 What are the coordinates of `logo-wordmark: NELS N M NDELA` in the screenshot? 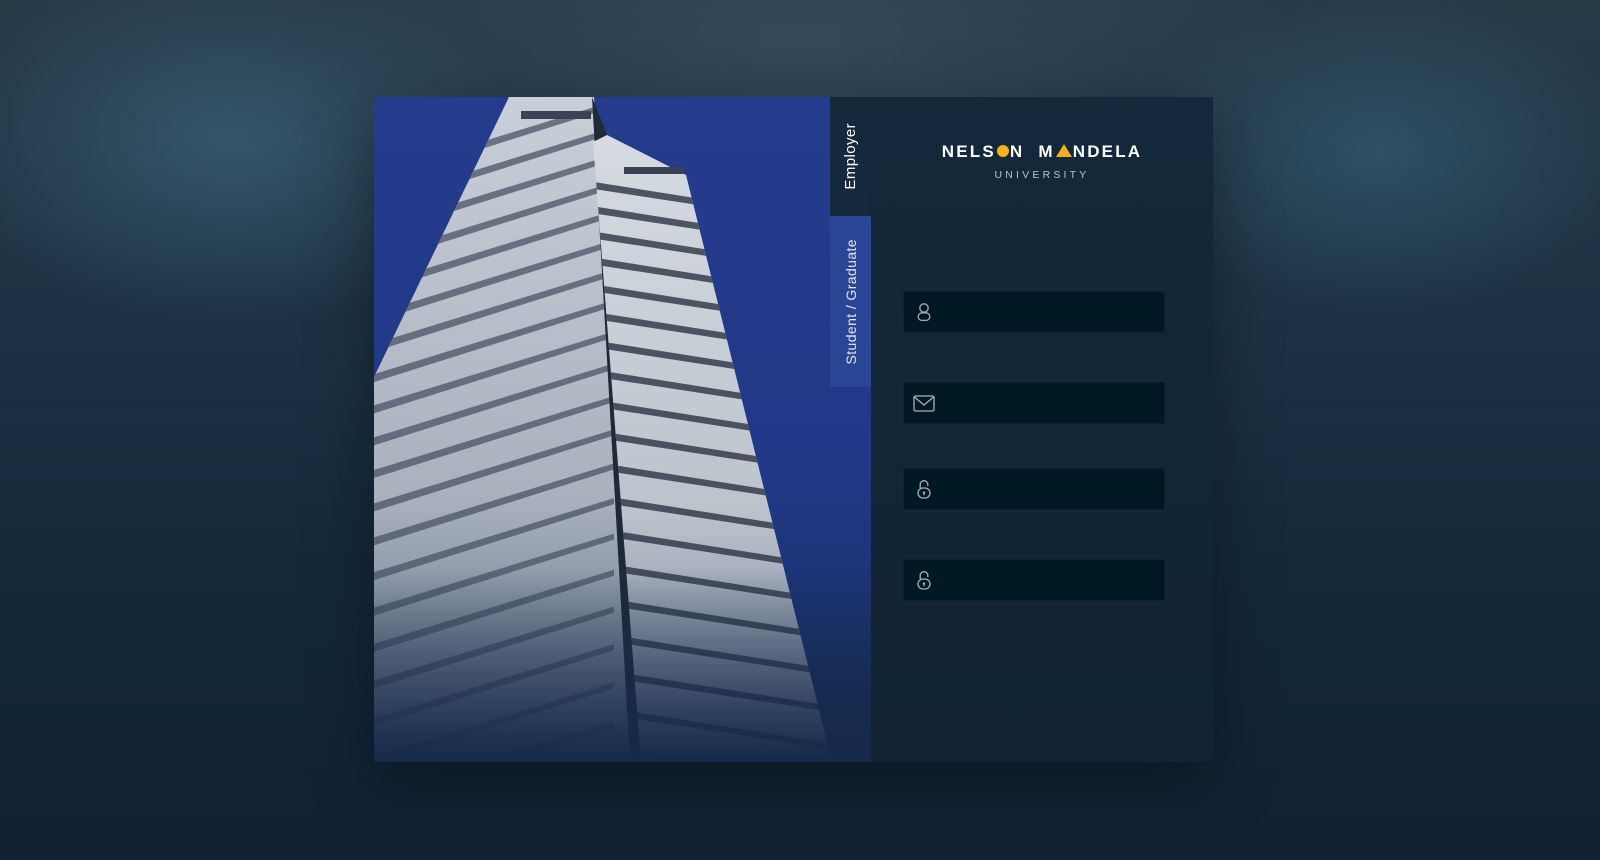 It's located at (1042, 152).